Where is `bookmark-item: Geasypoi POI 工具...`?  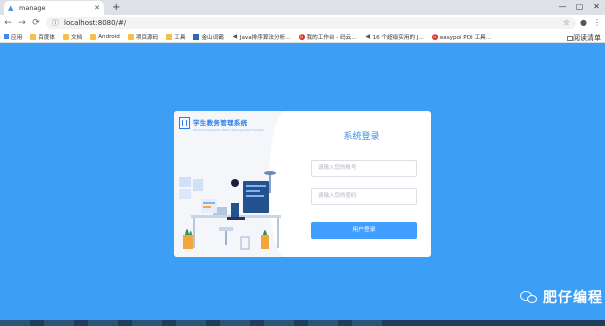
bookmark-item: Geasypoi POI 工具... is located at coordinates (461, 37).